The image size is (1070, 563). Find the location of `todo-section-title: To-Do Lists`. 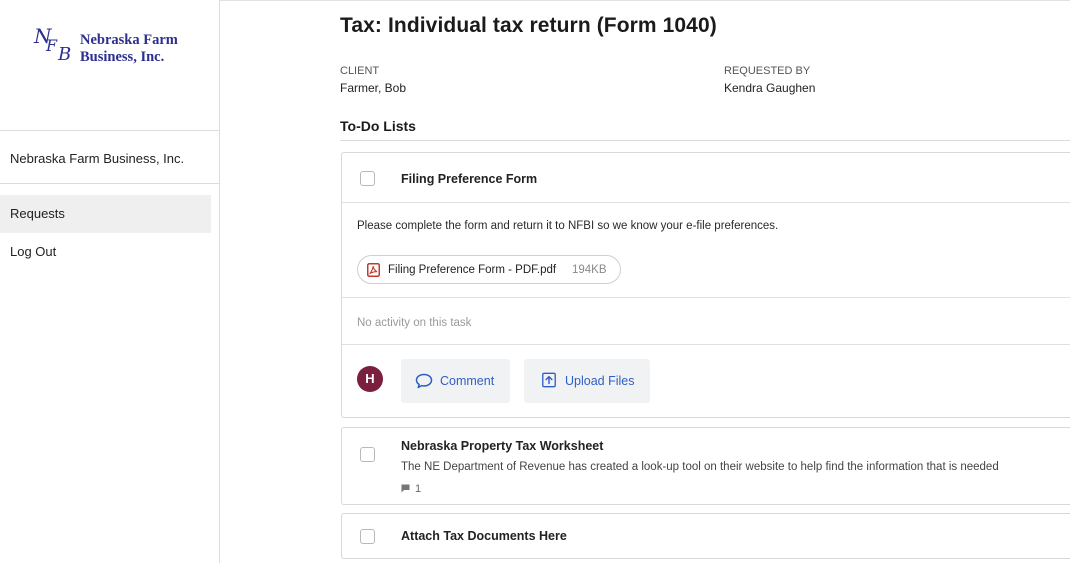

todo-section-title: To-Do Lists is located at coordinates (378, 126).